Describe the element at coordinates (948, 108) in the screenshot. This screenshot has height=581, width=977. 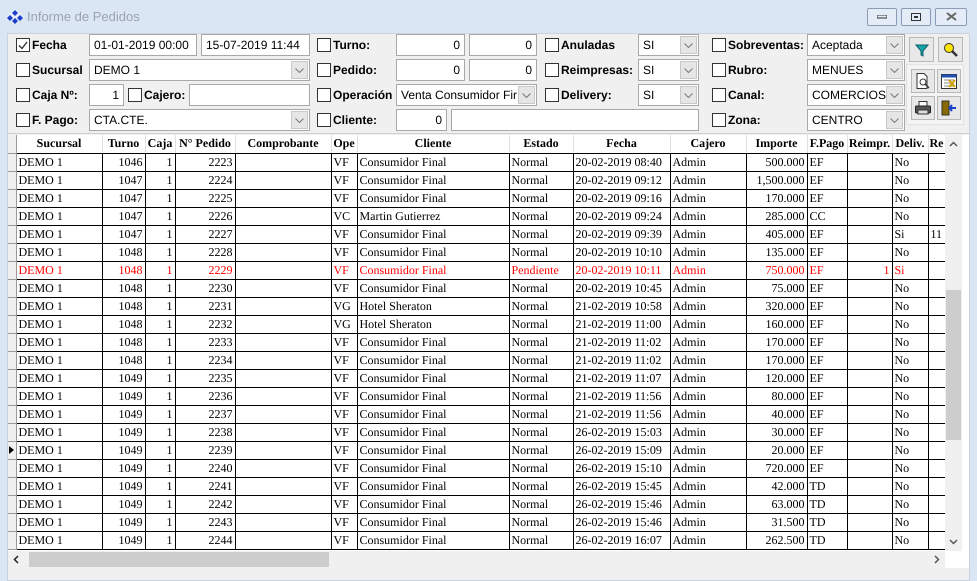
I see `exit-button` at that location.